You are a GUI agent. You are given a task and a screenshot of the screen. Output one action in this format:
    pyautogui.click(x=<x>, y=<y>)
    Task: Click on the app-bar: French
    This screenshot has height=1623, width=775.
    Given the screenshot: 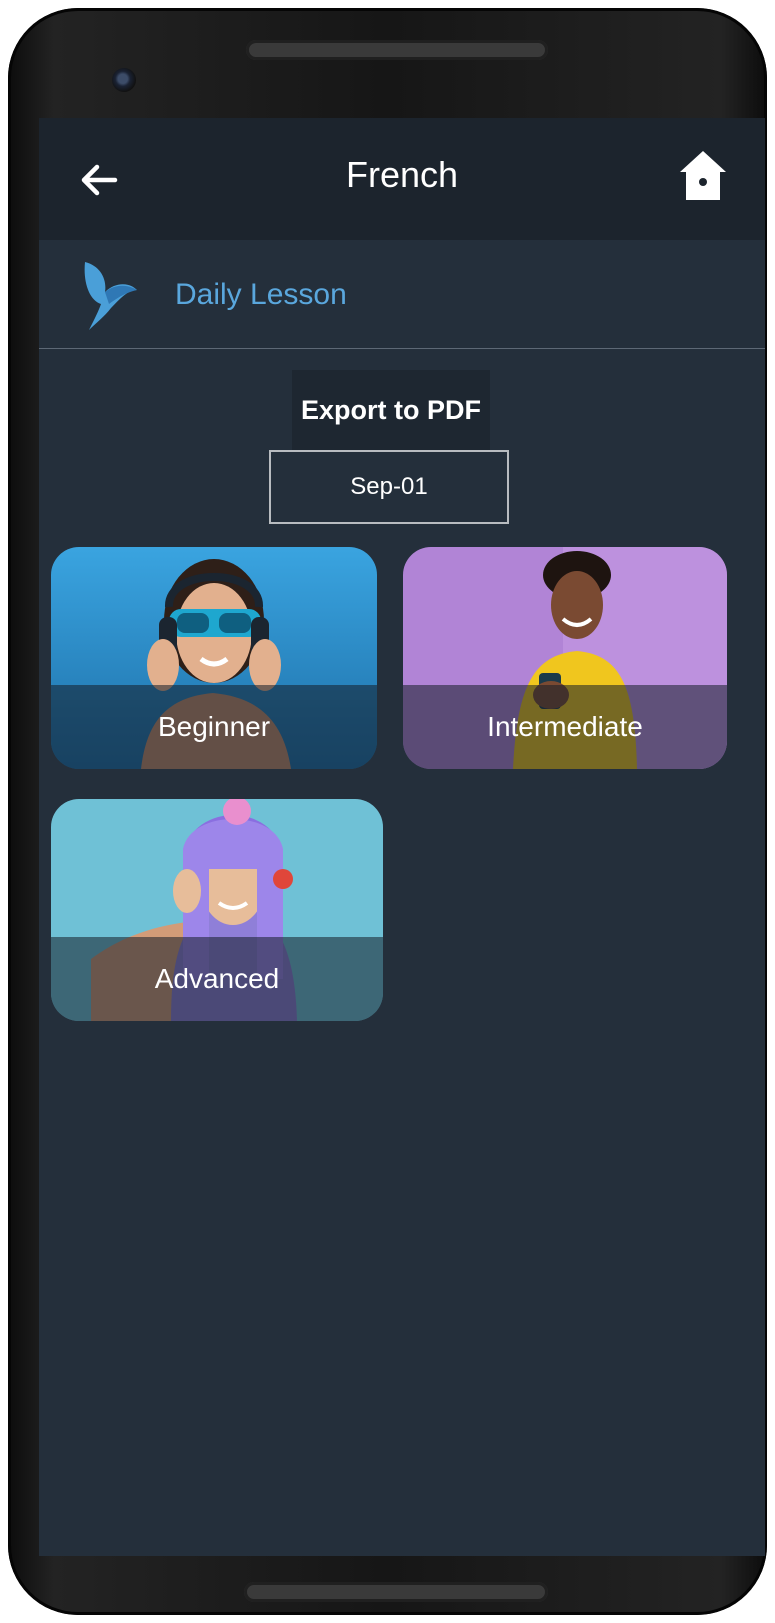 What is the action you would take?
    pyautogui.click(x=402, y=179)
    